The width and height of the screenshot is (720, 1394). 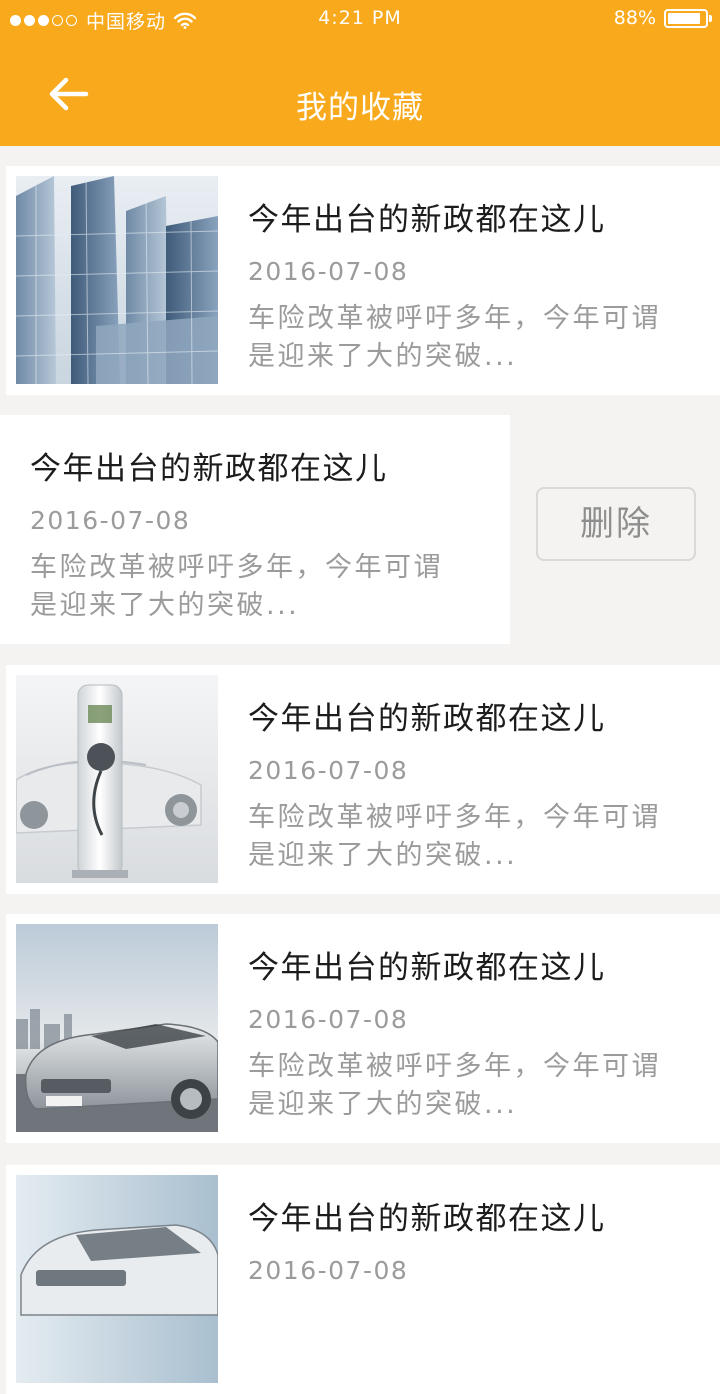 What do you see at coordinates (688, 18) in the screenshot?
I see `battery-icon` at bounding box center [688, 18].